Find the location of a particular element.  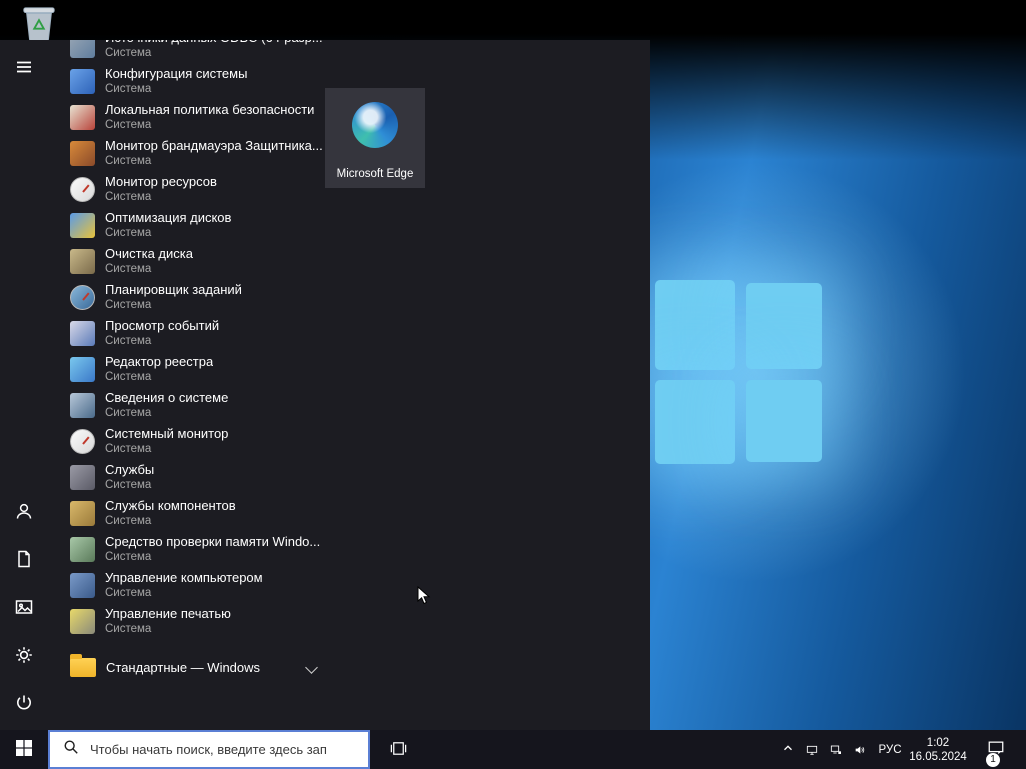

folder-icon is located at coordinates (83, 665).